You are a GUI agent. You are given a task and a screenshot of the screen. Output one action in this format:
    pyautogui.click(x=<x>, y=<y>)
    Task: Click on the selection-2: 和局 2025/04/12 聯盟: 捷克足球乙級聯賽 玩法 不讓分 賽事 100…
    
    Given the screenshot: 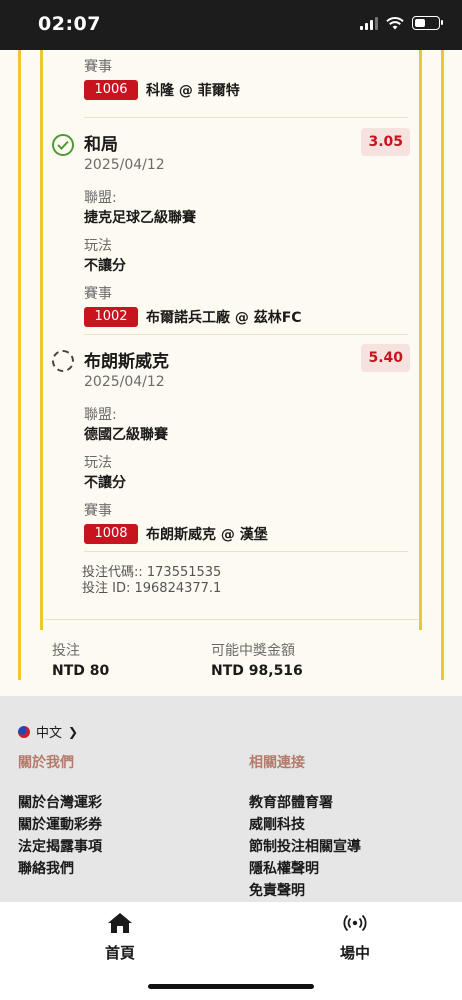 What is the action you would take?
    pyautogui.click(x=193, y=228)
    